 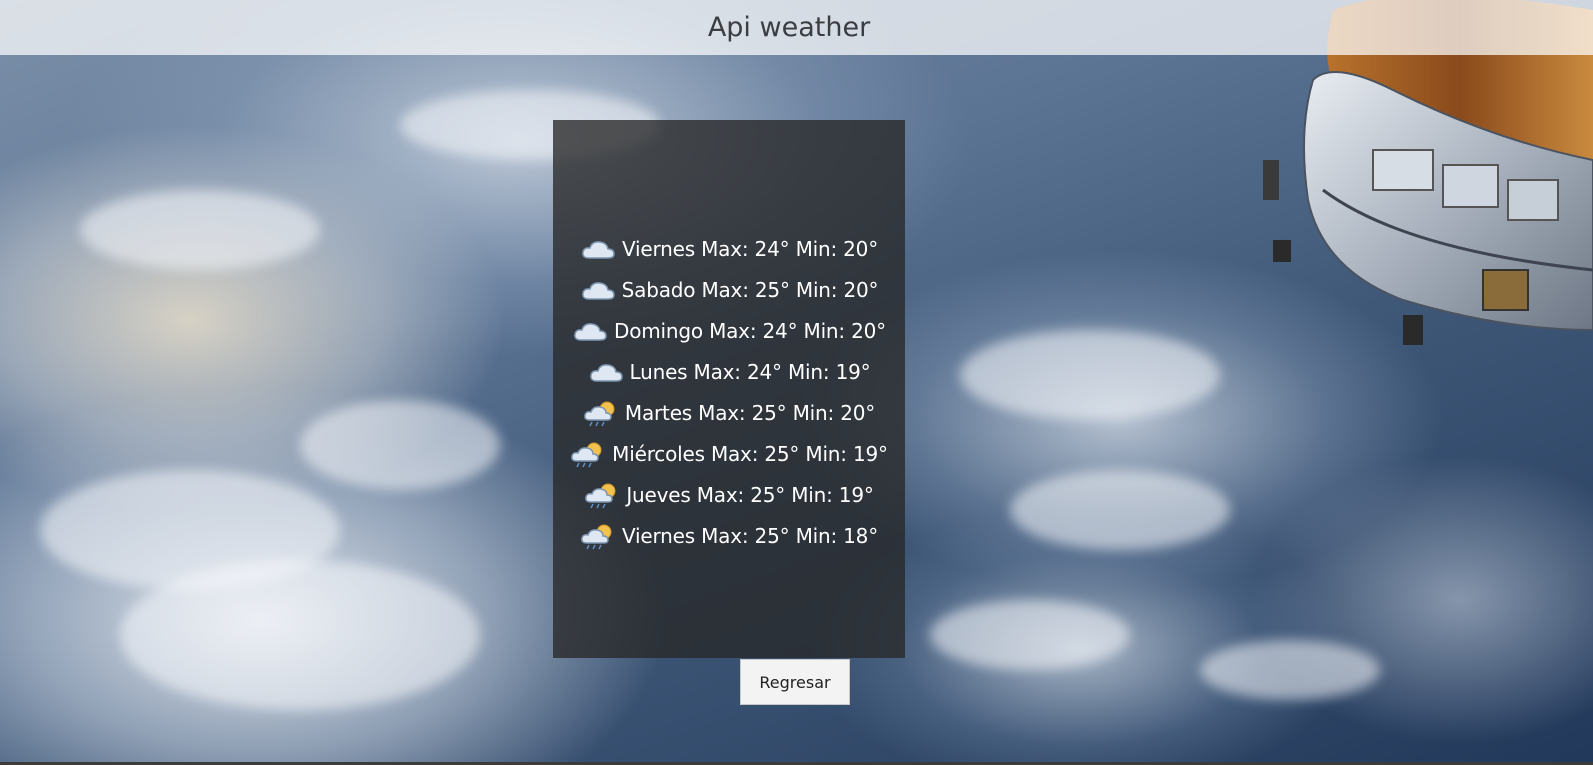 What do you see at coordinates (750, 289) in the screenshot?
I see `forecast-text: Sabado Max: 25° Min: 20°` at bounding box center [750, 289].